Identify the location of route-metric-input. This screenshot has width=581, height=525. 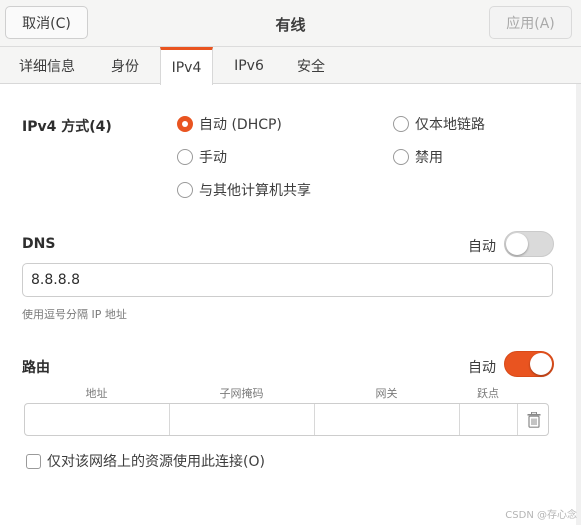
(489, 419).